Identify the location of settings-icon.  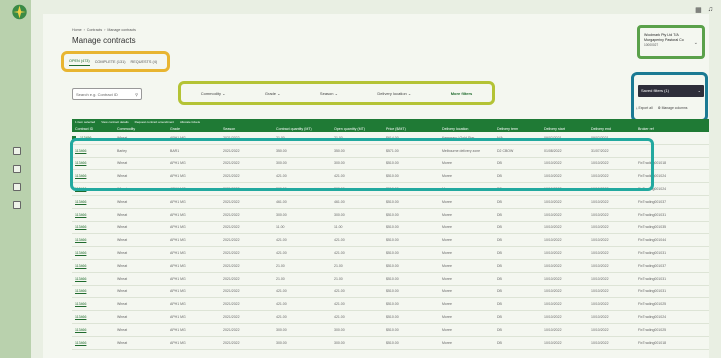
(17, 205).